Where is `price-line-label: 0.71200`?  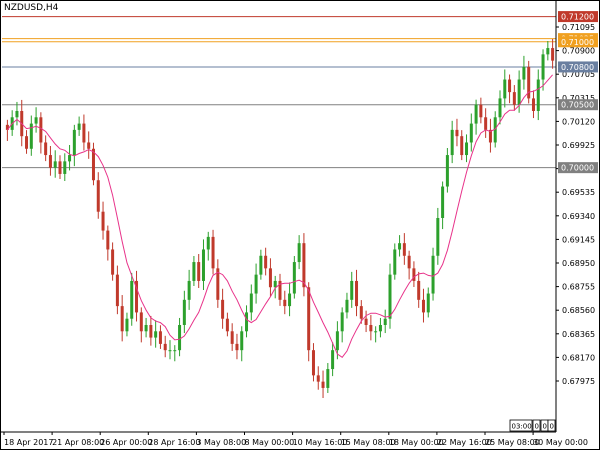
price-line-label: 0.71200 is located at coordinates (577, 17).